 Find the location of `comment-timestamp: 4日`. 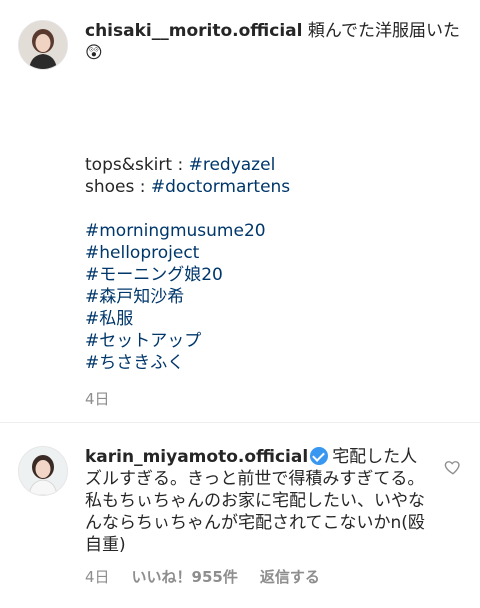

comment-timestamp: 4日 is located at coordinates (97, 577).